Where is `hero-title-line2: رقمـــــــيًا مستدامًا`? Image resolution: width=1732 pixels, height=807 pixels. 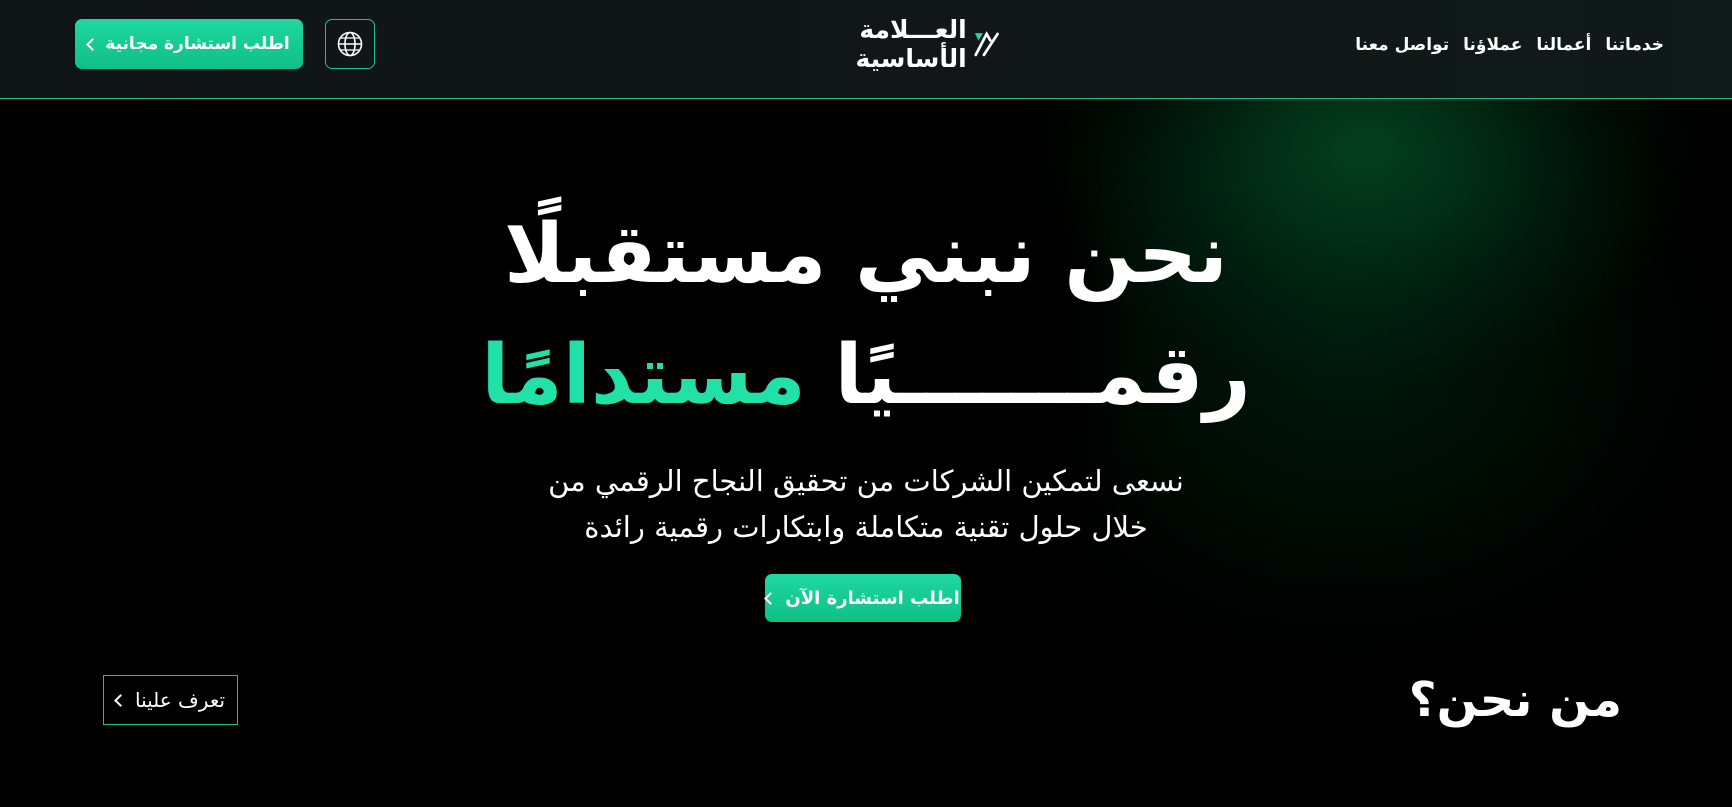
hero-title-line2: رقمـــــــيًا مستدامًا is located at coordinates (866, 376).